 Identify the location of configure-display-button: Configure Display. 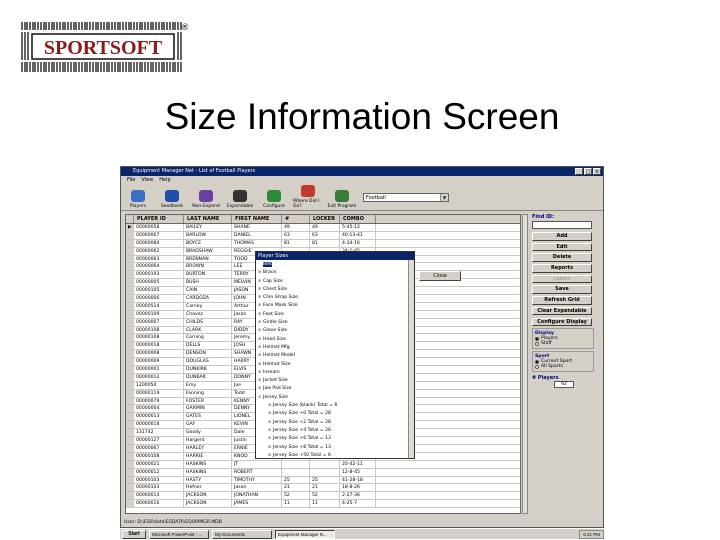
(562, 321).